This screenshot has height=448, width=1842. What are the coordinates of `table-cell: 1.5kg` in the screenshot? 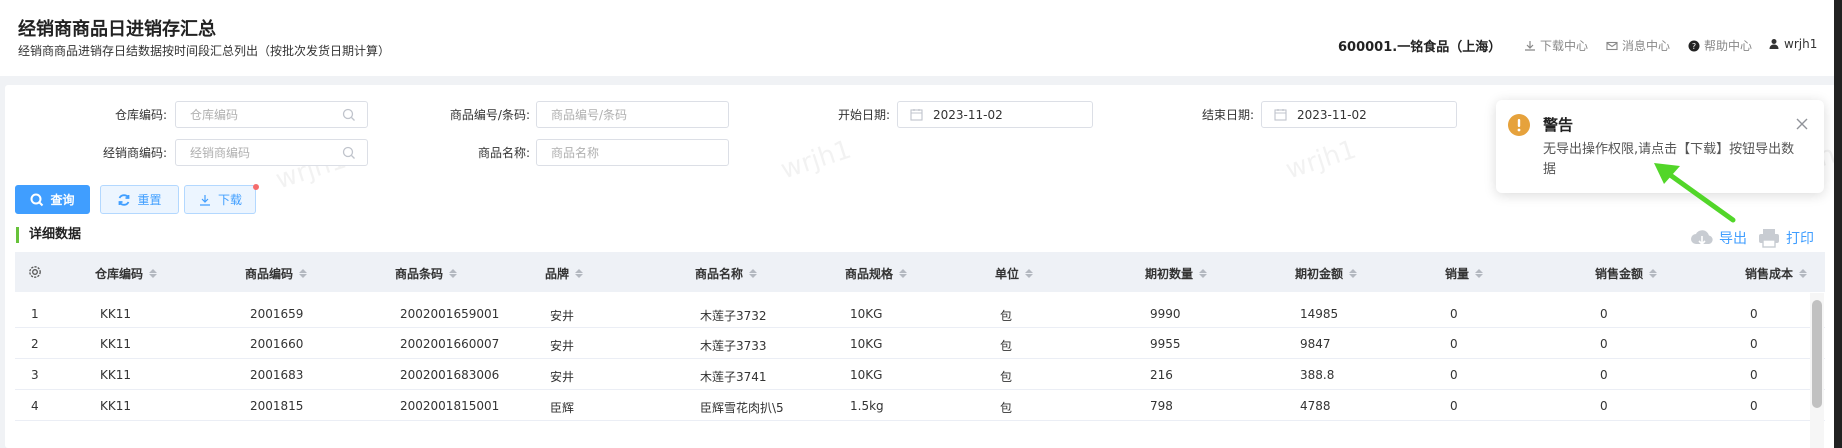 It's located at (867, 406).